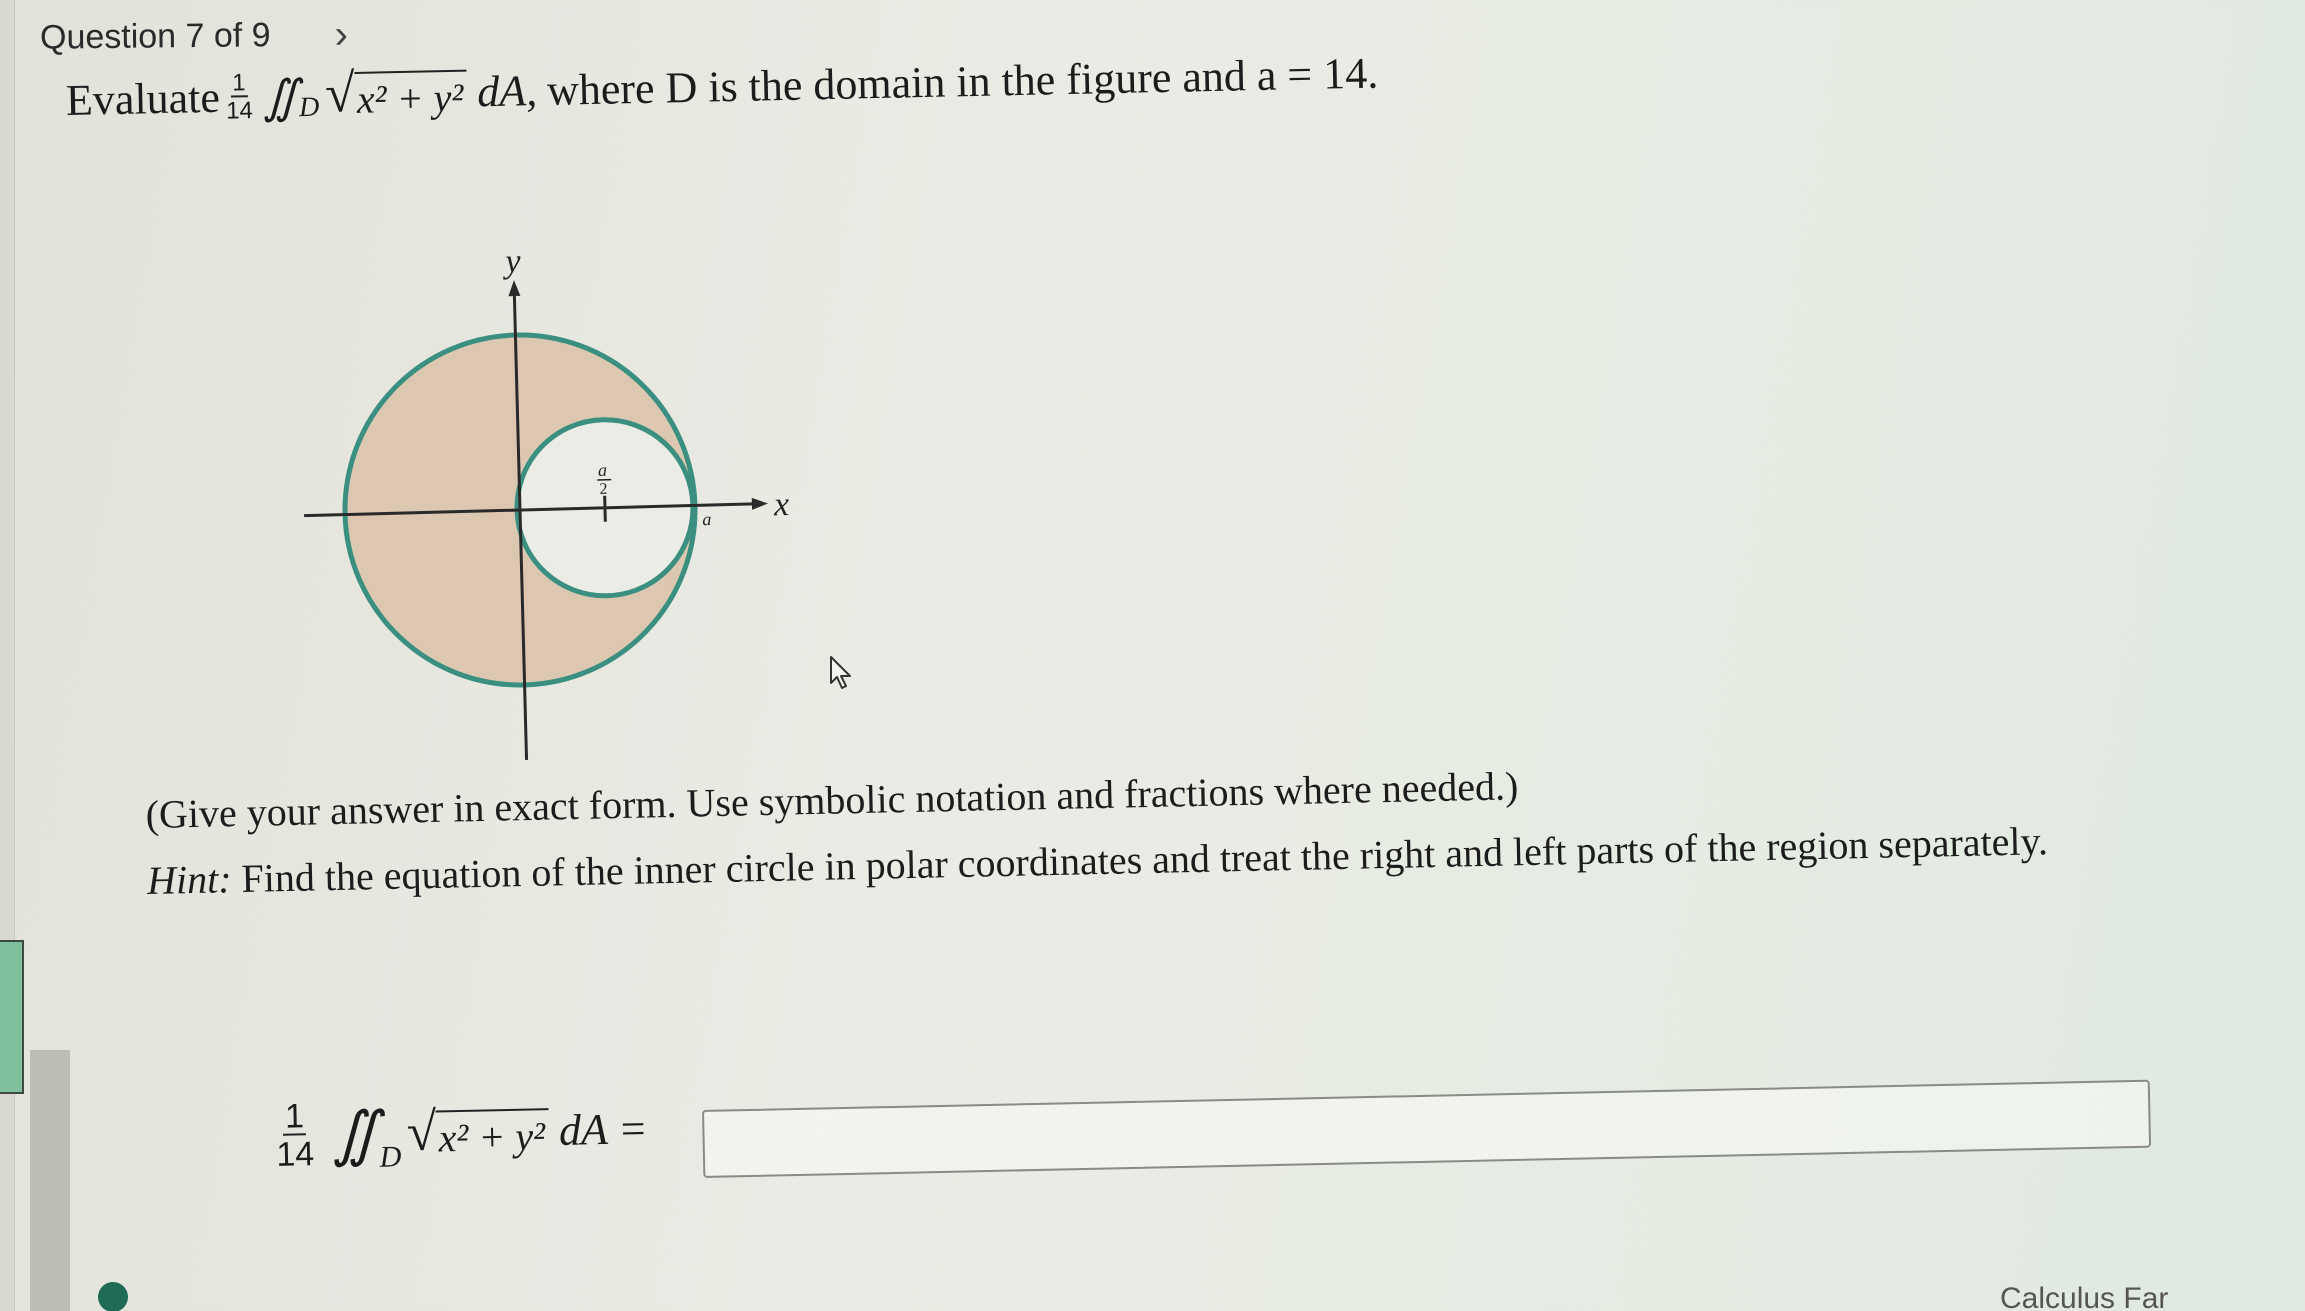 Image resolution: width=2305 pixels, height=1311 pixels. What do you see at coordinates (512, 261) in the screenshot?
I see `y-axis-label: y` at bounding box center [512, 261].